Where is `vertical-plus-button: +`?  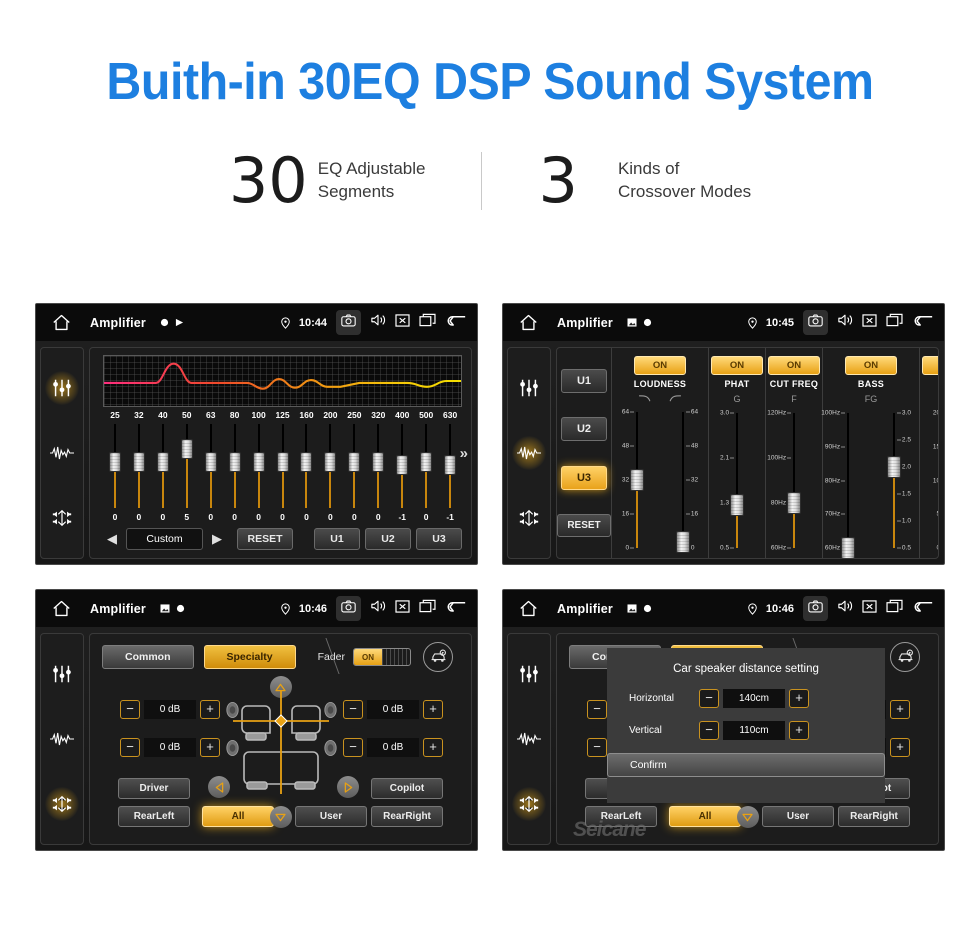
vertical-plus-button: + is located at coordinates (799, 730).